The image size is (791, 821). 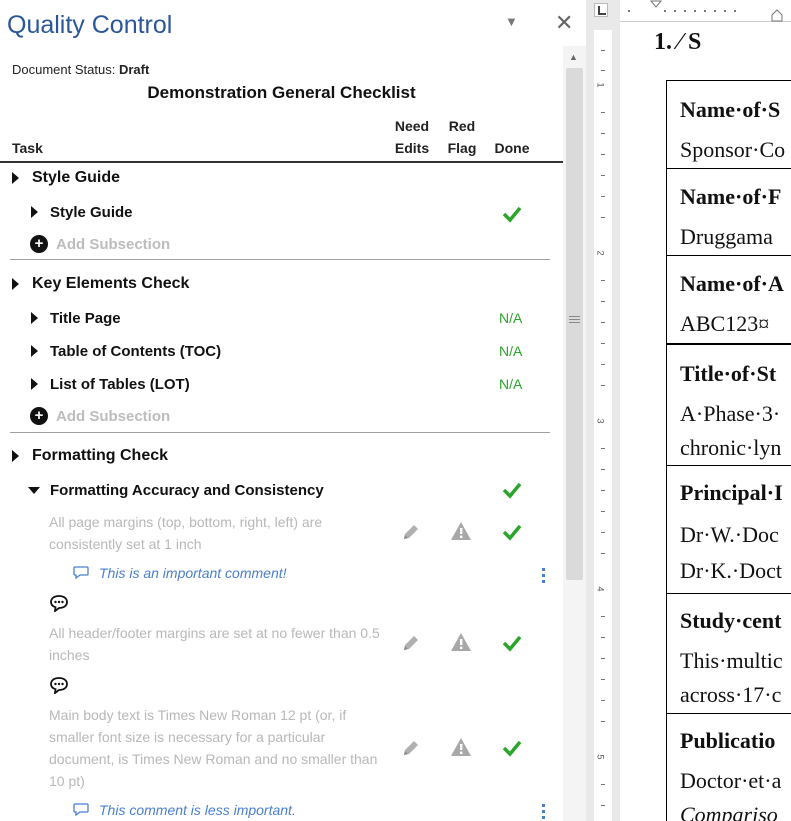 What do you see at coordinates (281, 456) in the screenshot?
I see `section-formatting-check: Formatting Check` at bounding box center [281, 456].